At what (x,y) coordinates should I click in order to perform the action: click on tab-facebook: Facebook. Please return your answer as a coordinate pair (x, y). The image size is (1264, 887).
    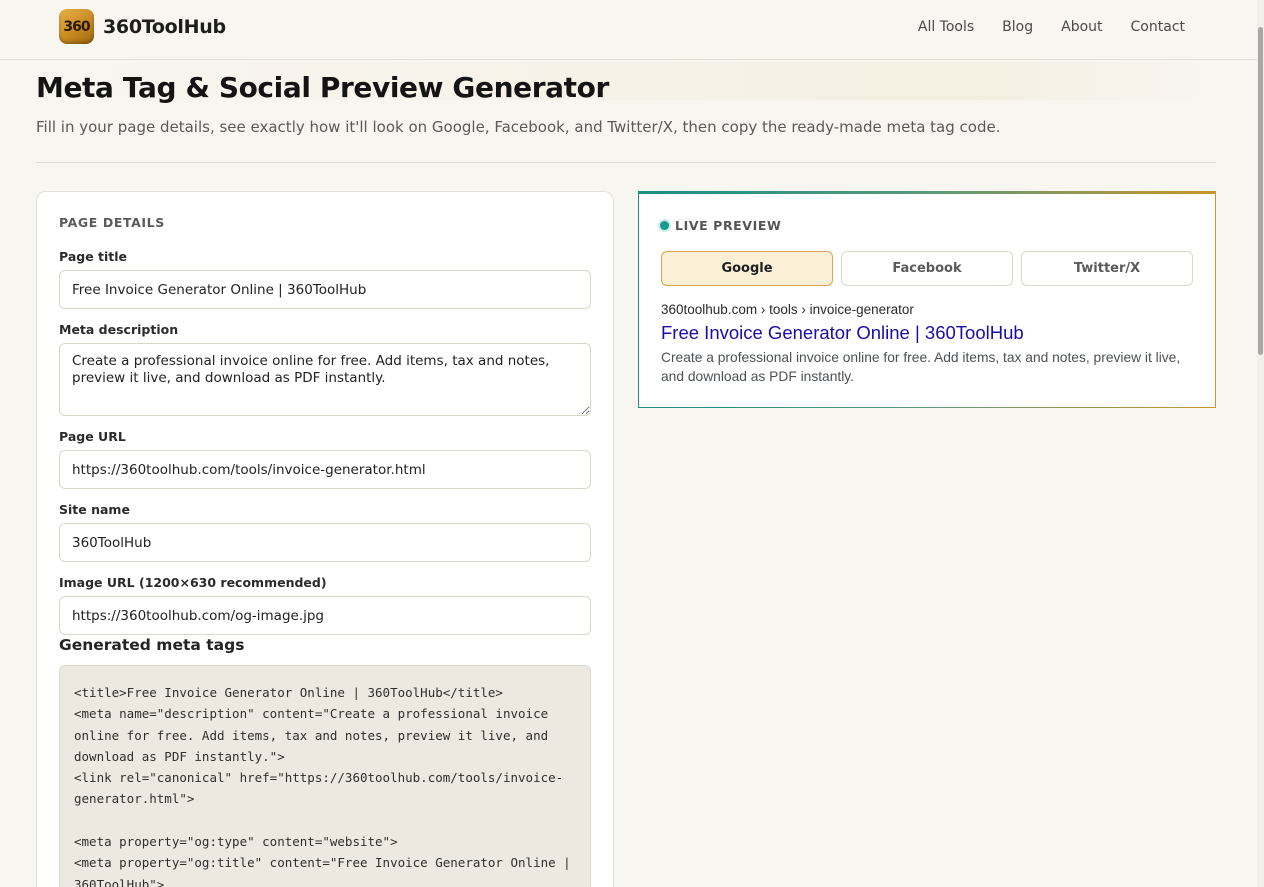
    Looking at the image, I should click on (927, 268).